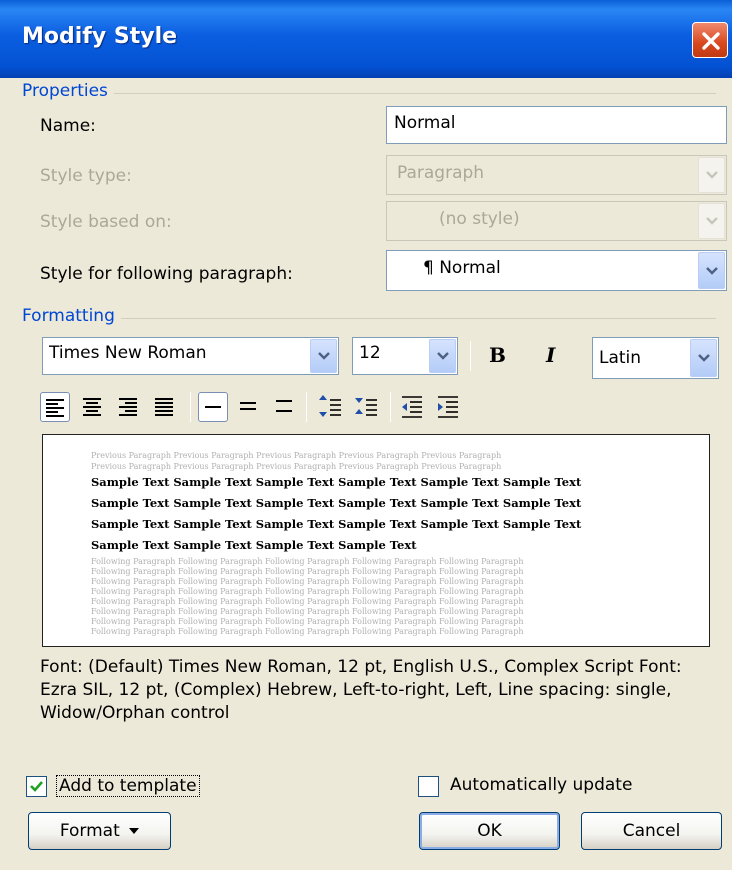 This screenshot has height=870, width=732. I want to click on script-dropdown-arrow, so click(703, 358).